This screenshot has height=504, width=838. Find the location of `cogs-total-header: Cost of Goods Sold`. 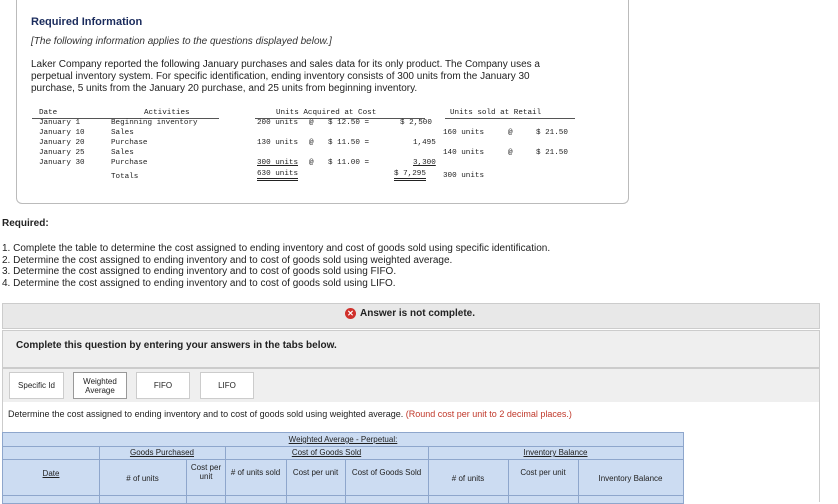

cogs-total-header: Cost of Goods Sold is located at coordinates (386, 472).